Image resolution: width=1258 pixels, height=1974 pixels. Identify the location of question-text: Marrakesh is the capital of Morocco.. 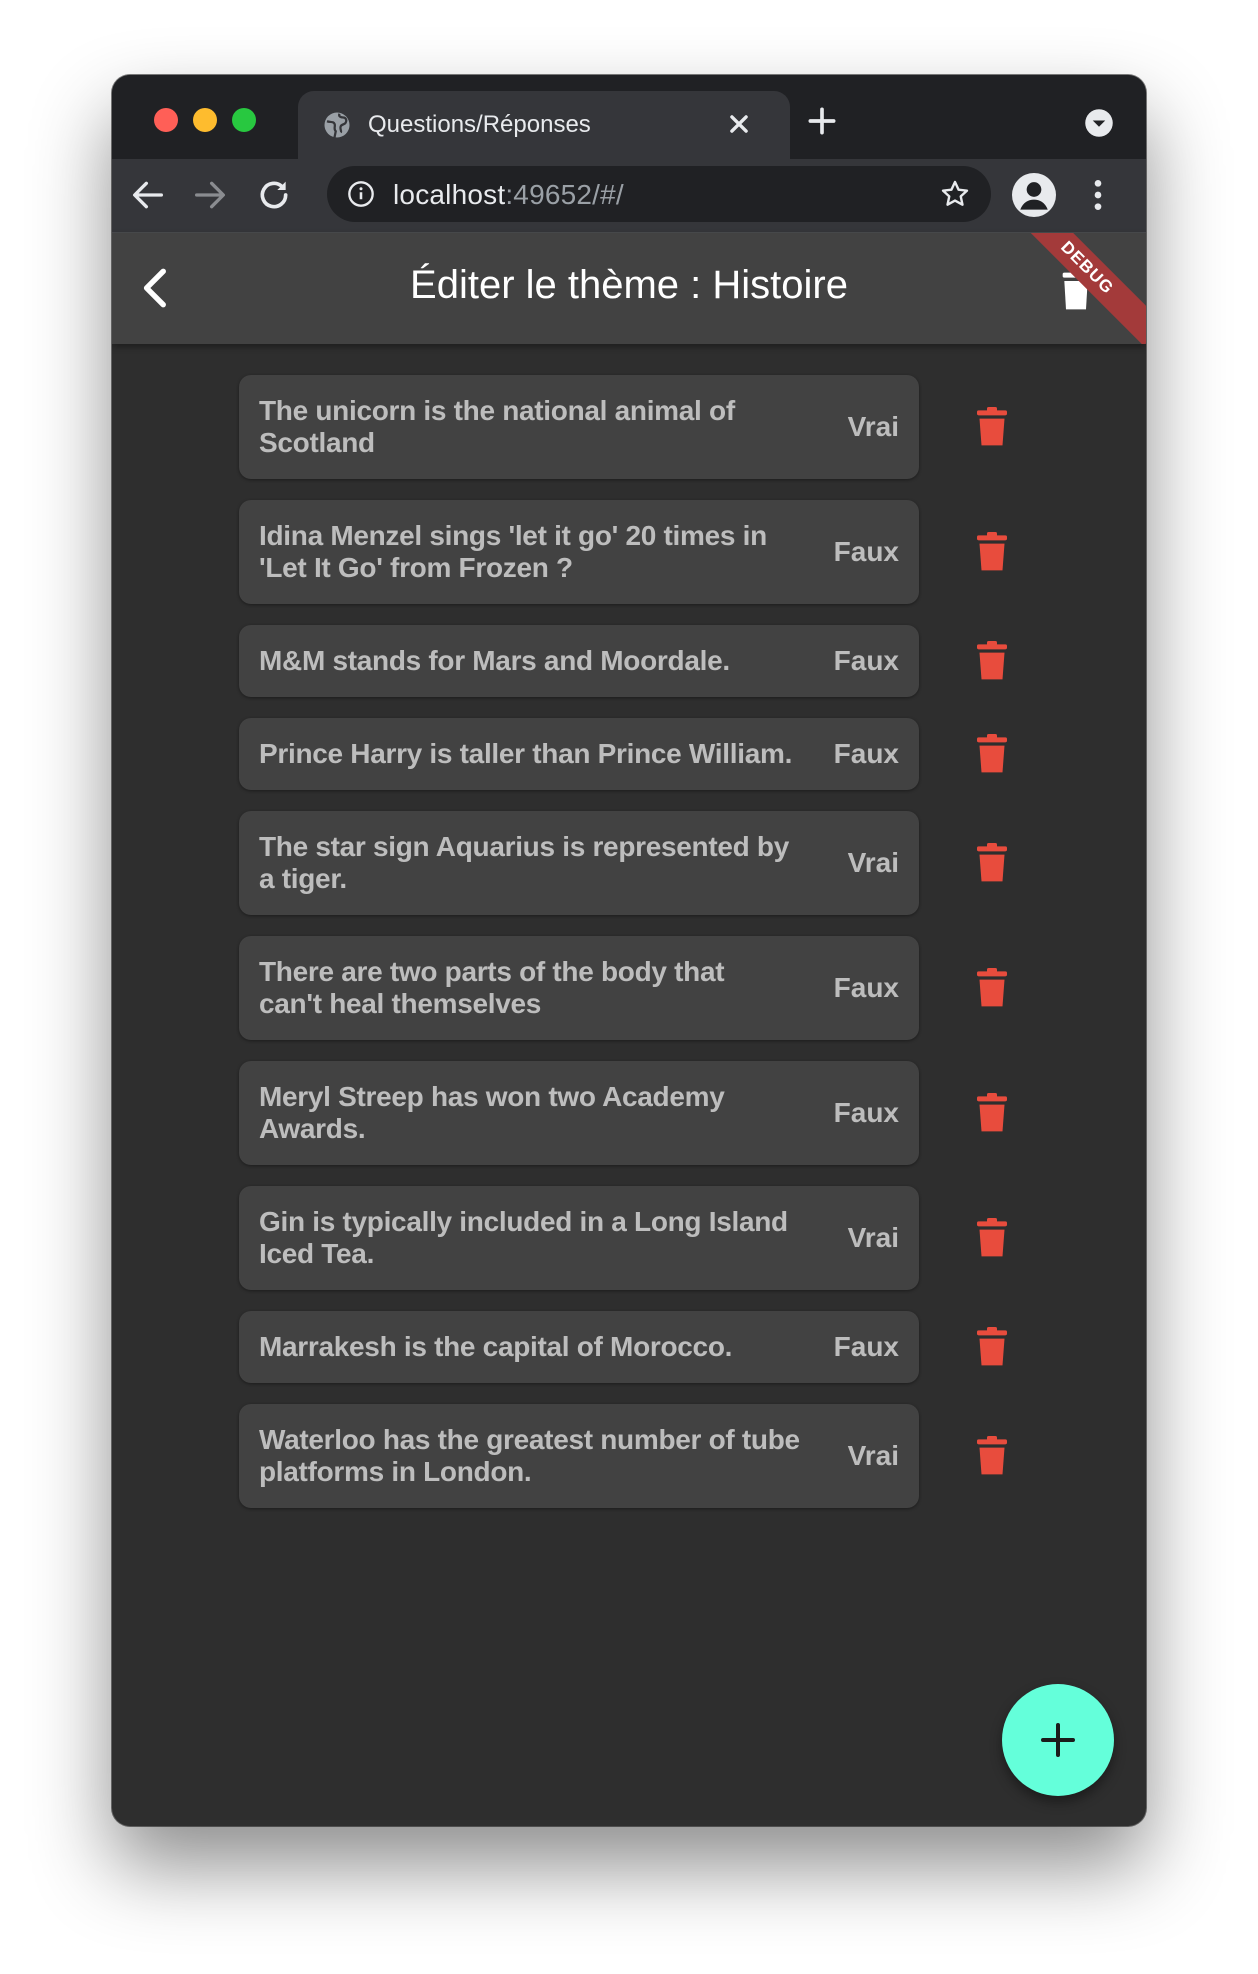
(496, 1346).